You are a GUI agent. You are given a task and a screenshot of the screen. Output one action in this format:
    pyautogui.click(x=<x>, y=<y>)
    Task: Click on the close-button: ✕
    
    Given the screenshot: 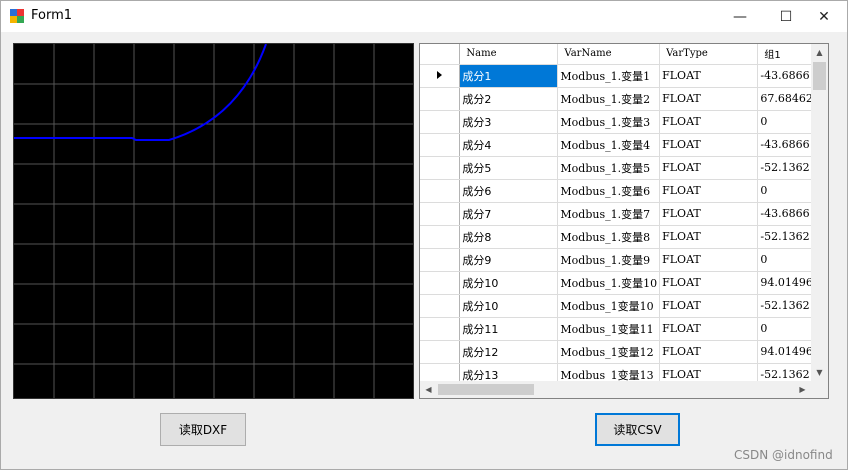 What is the action you would take?
    pyautogui.click(x=824, y=16)
    